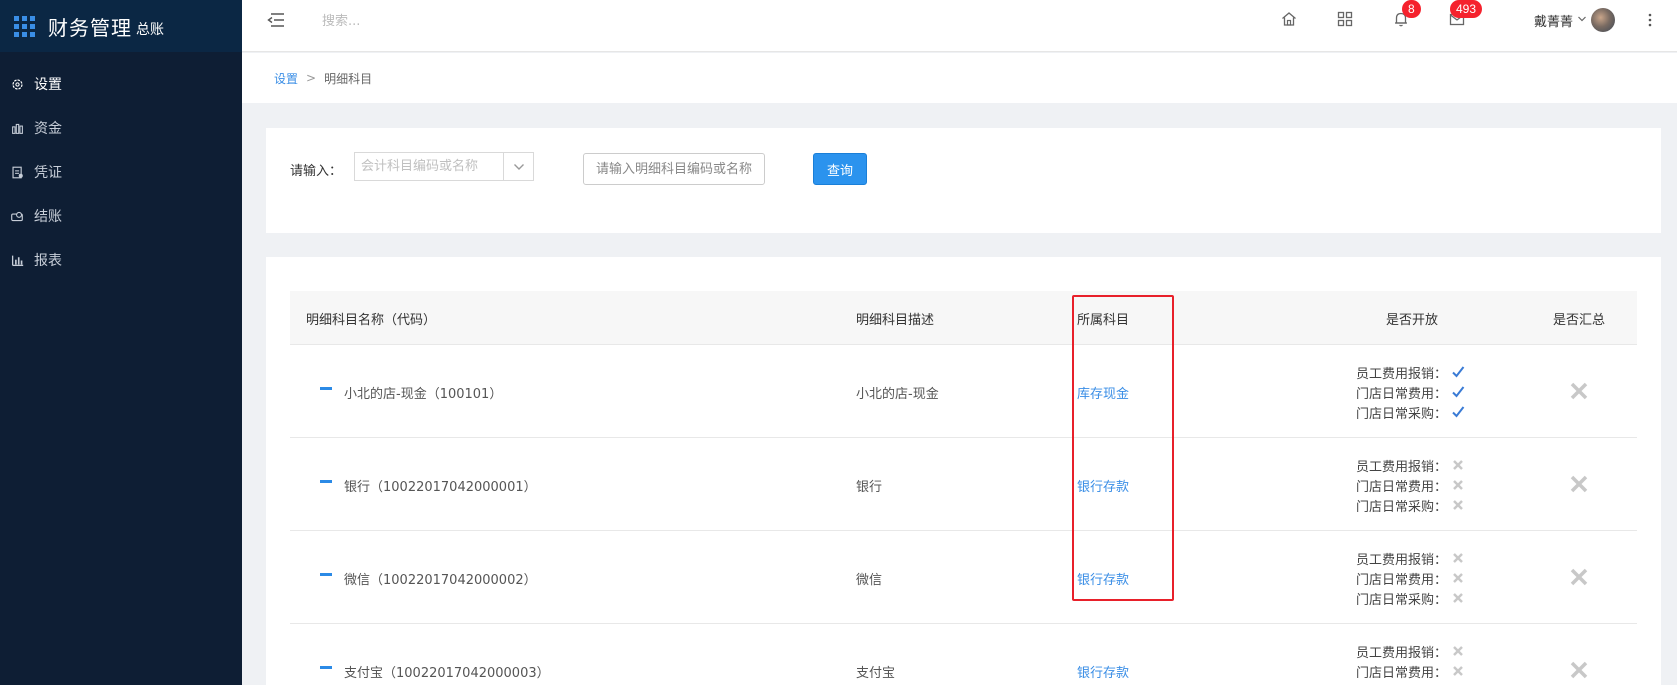  Describe the element at coordinates (24, 26) in the screenshot. I see `app-grid-icon` at that location.